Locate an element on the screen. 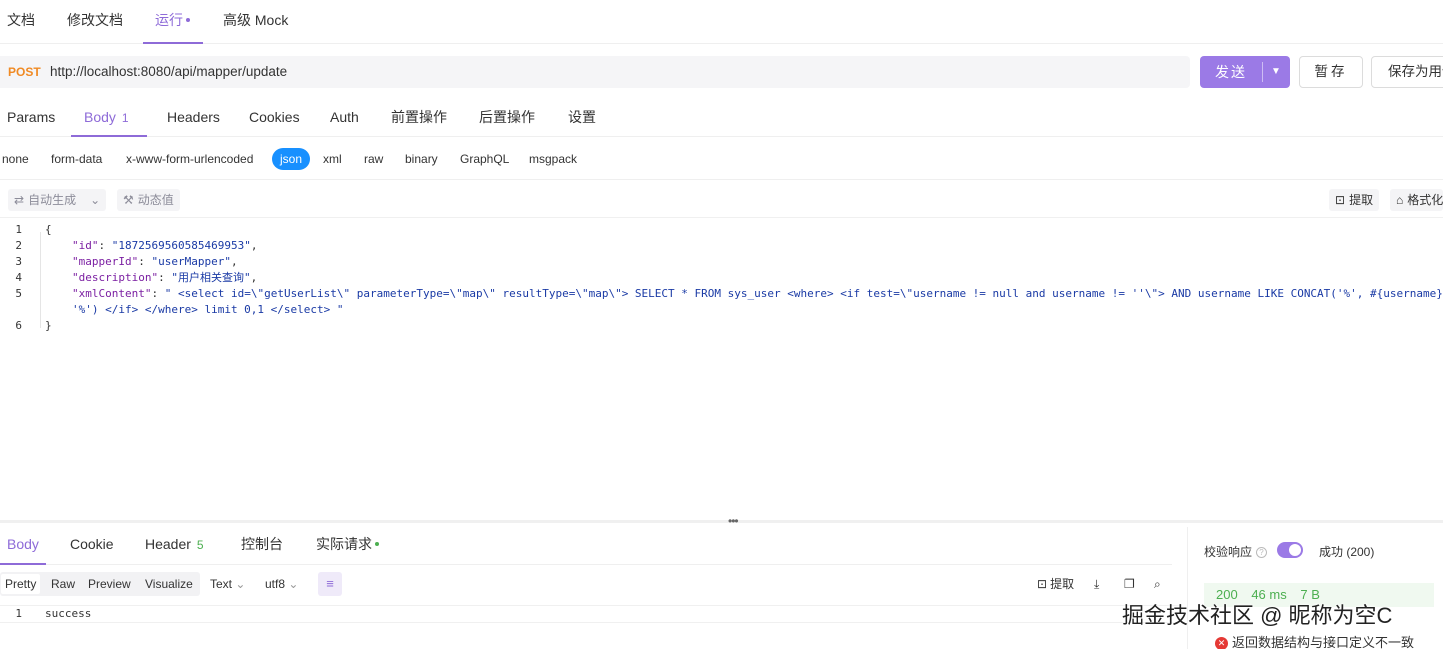 This screenshot has width=1443, height=649. body-type-binary: binary is located at coordinates (421, 159).